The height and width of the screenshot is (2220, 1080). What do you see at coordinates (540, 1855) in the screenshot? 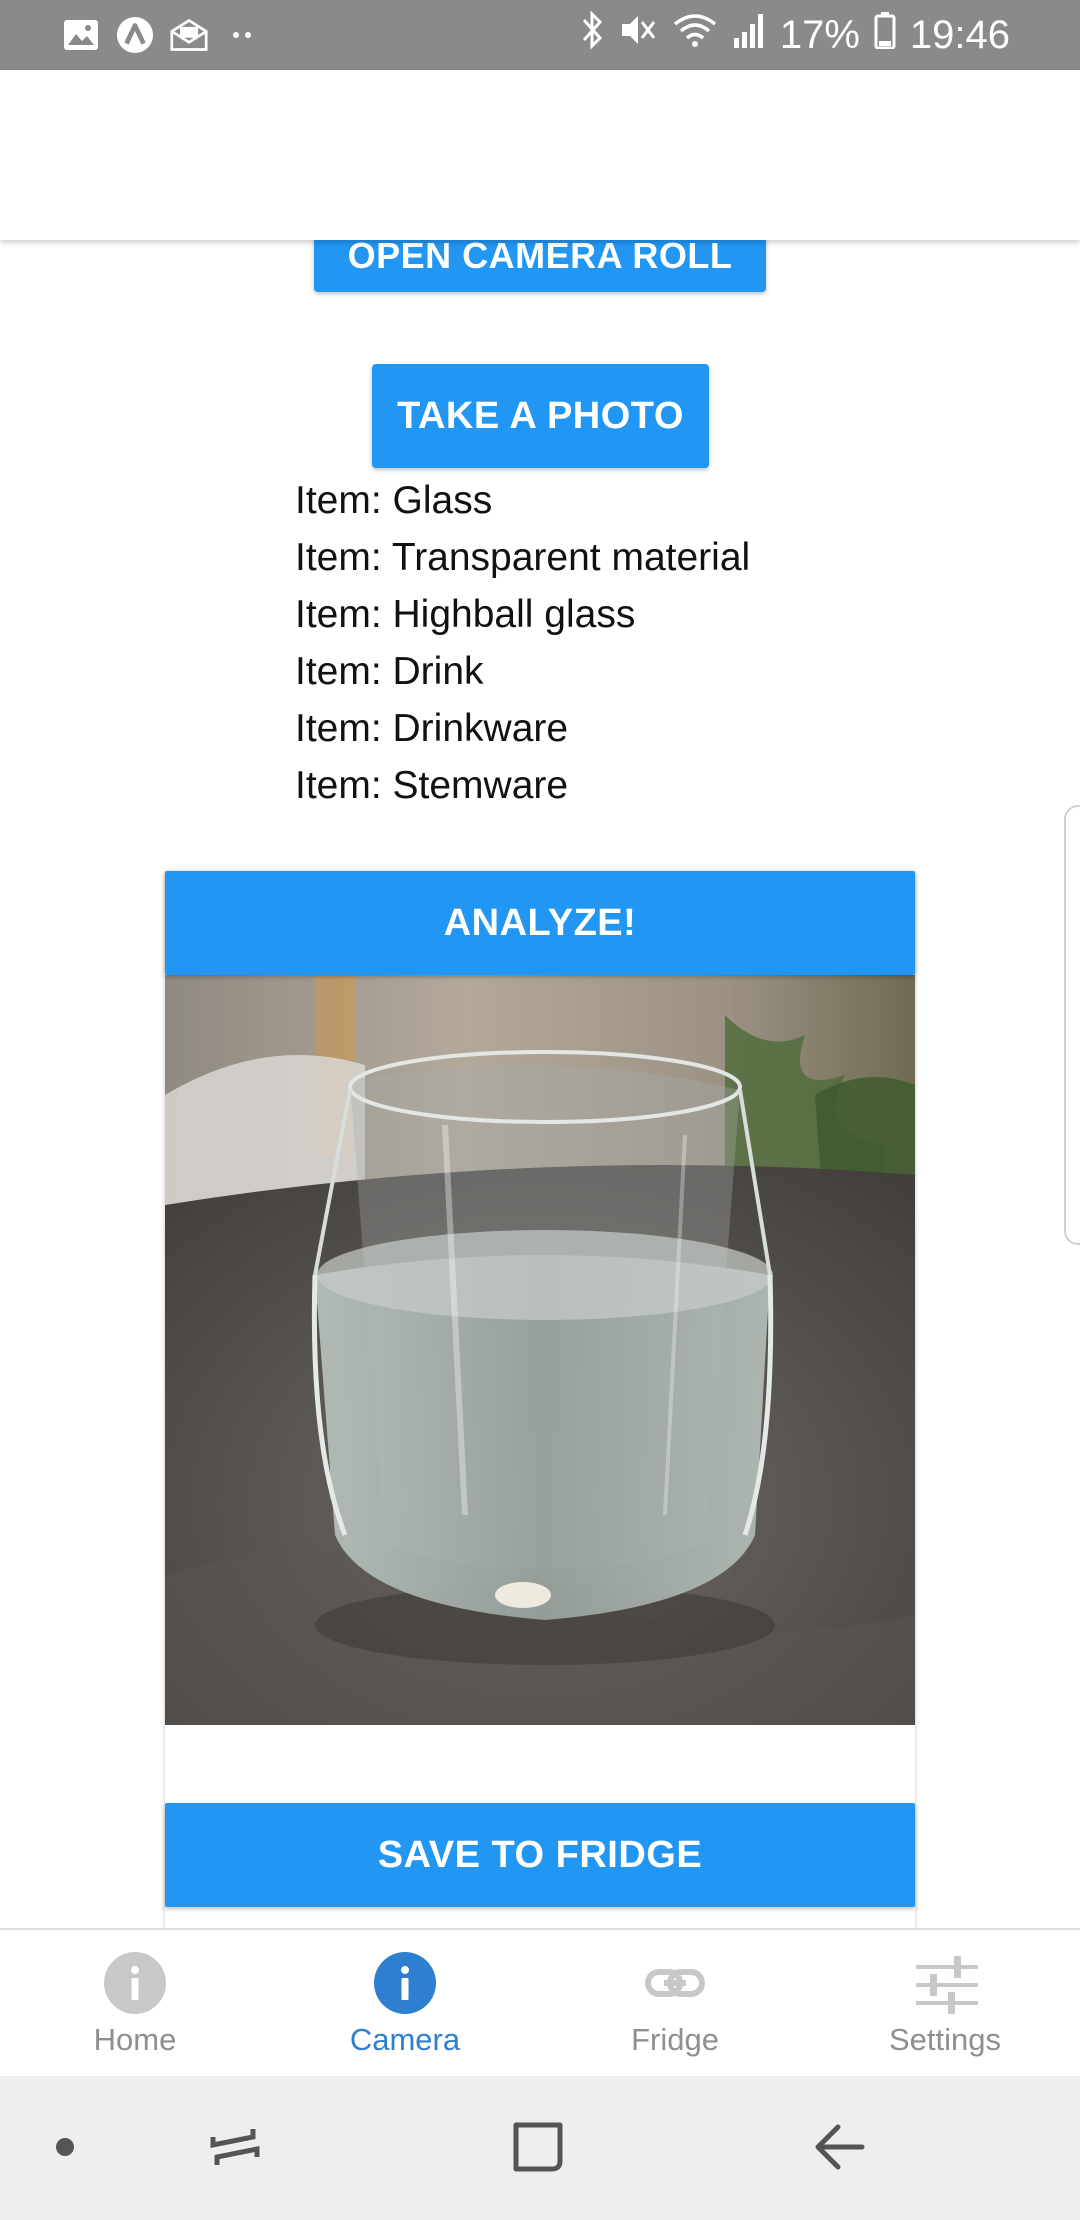
I see `save-to-fridge-button: SAVE TO FRIDGE` at bounding box center [540, 1855].